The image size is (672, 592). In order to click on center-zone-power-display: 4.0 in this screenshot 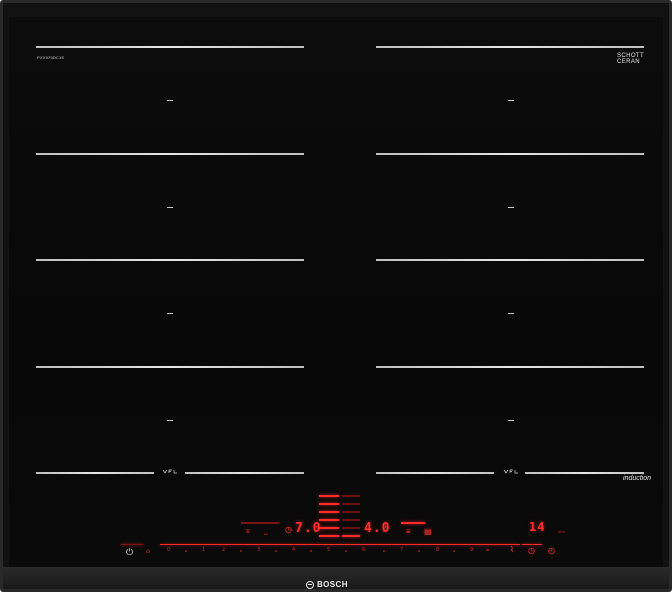, I will do `click(377, 528)`.